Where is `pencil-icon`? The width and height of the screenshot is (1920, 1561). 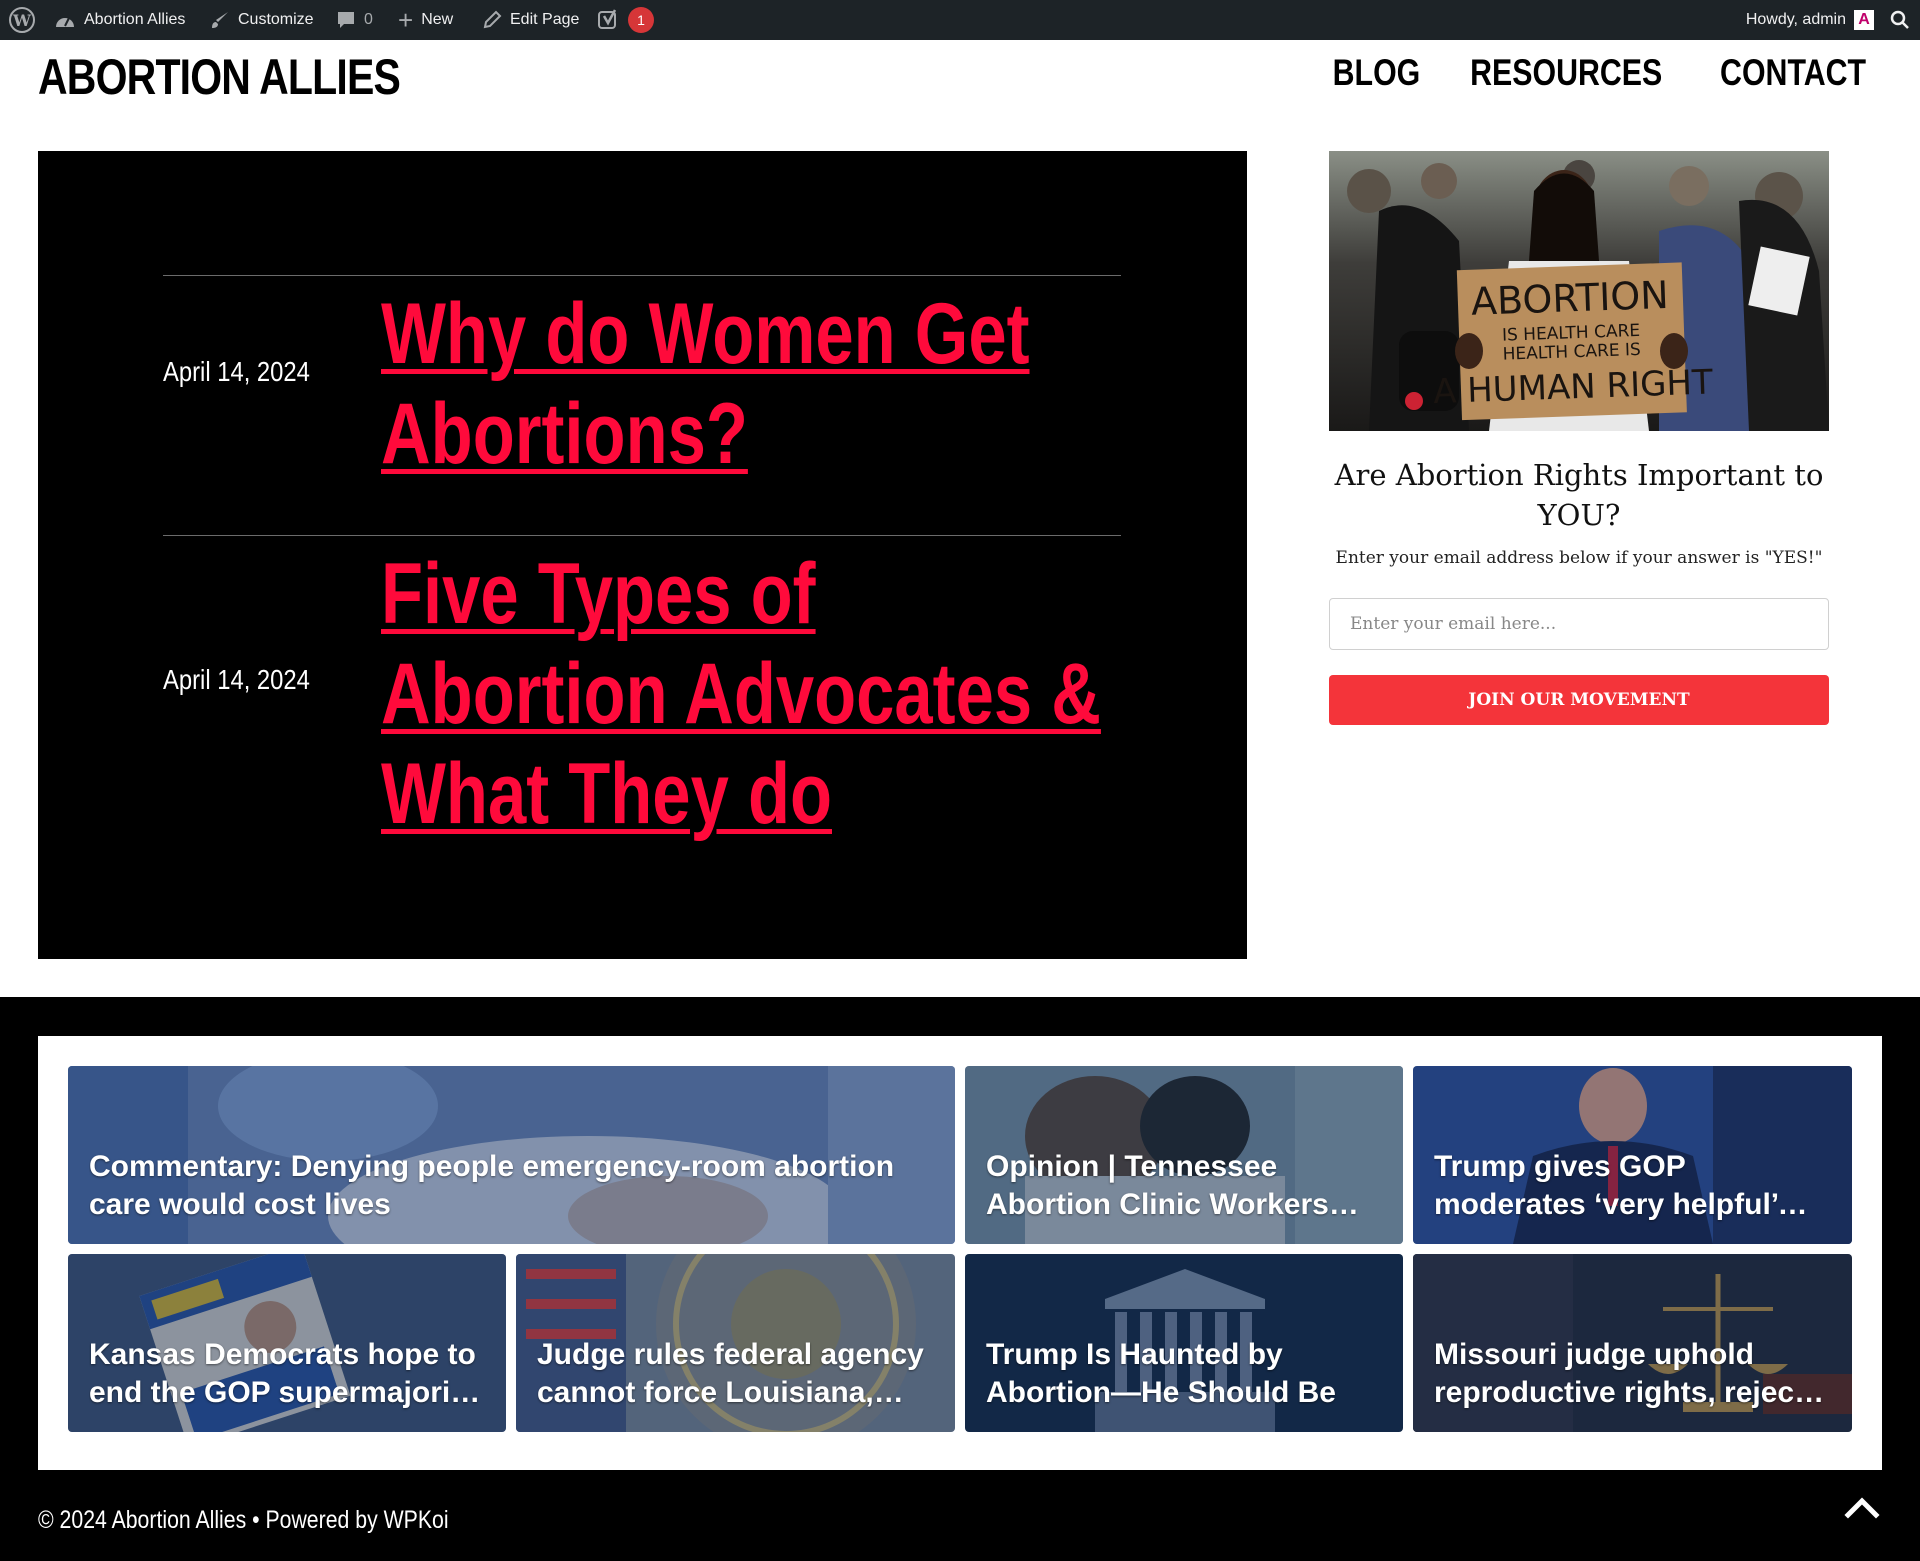
pencil-icon is located at coordinates (492, 19).